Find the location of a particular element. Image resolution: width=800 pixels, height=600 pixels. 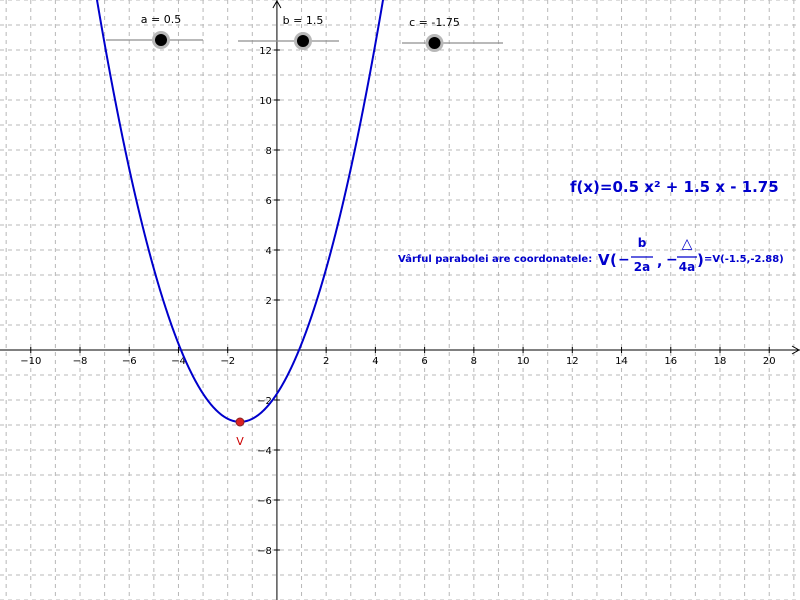

x-tick-label: 10 is located at coordinates (523, 361).